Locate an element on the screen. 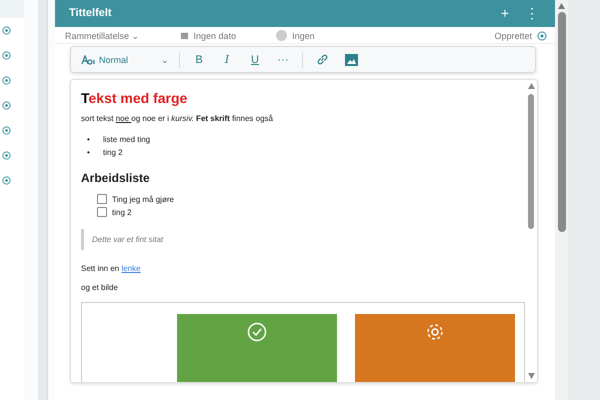 Image resolution: width=600 pixels, height=400 pixels. link: lenke is located at coordinates (131, 268).